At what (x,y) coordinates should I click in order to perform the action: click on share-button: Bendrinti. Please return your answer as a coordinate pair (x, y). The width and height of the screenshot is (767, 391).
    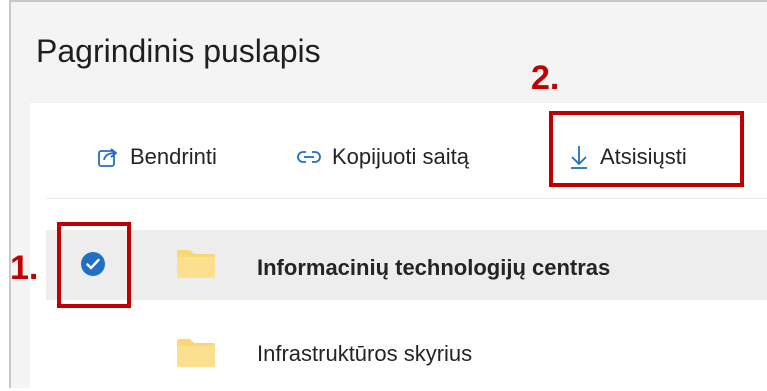
    Looking at the image, I should click on (156, 157).